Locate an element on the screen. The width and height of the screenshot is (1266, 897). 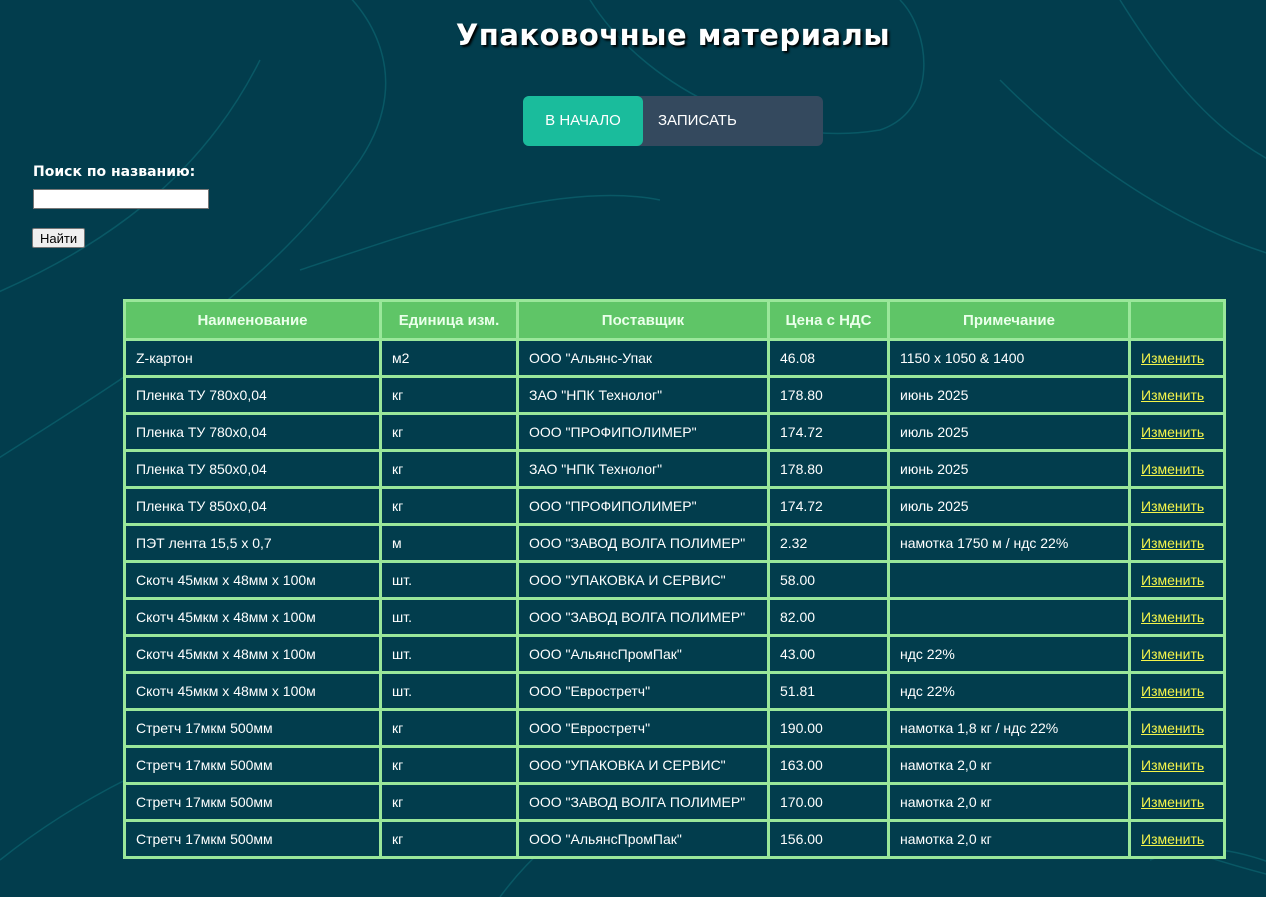
cell-name: Пленка ТУ 850х0,04 is located at coordinates (252, 469).